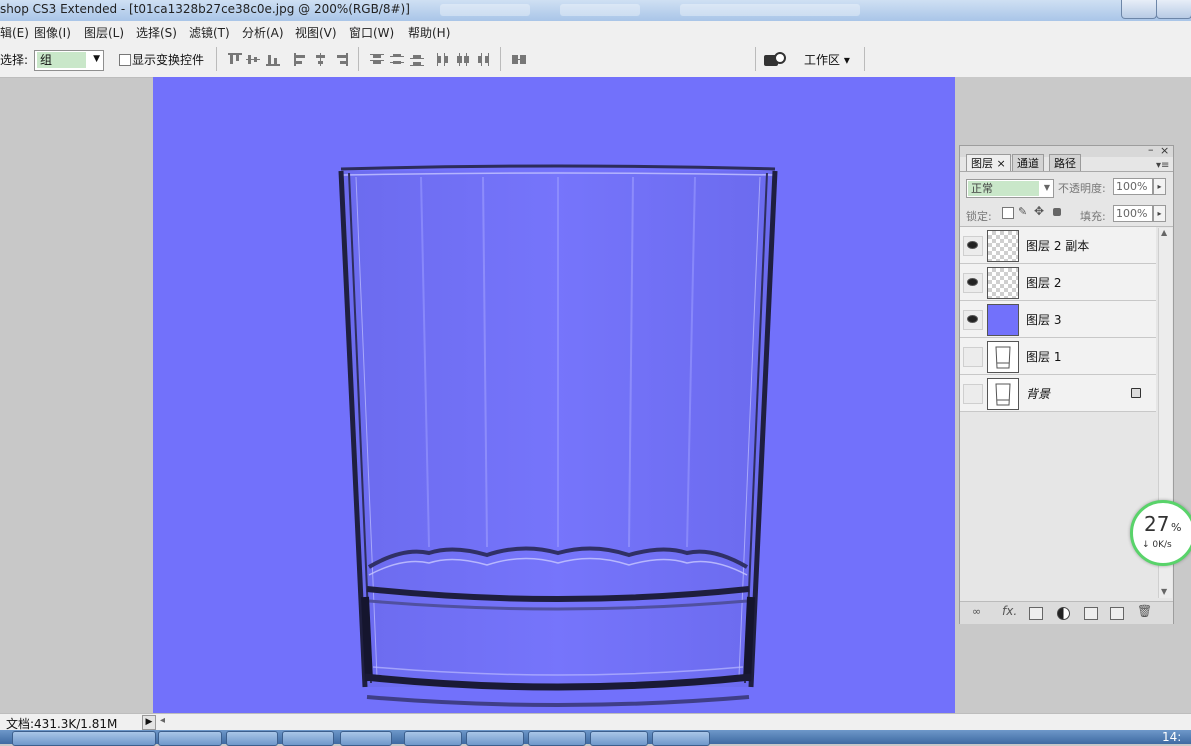 This screenshot has width=1191, height=746. Describe the element at coordinates (1022, 211) in the screenshot. I see `lock-brush-icon: ✎` at that location.